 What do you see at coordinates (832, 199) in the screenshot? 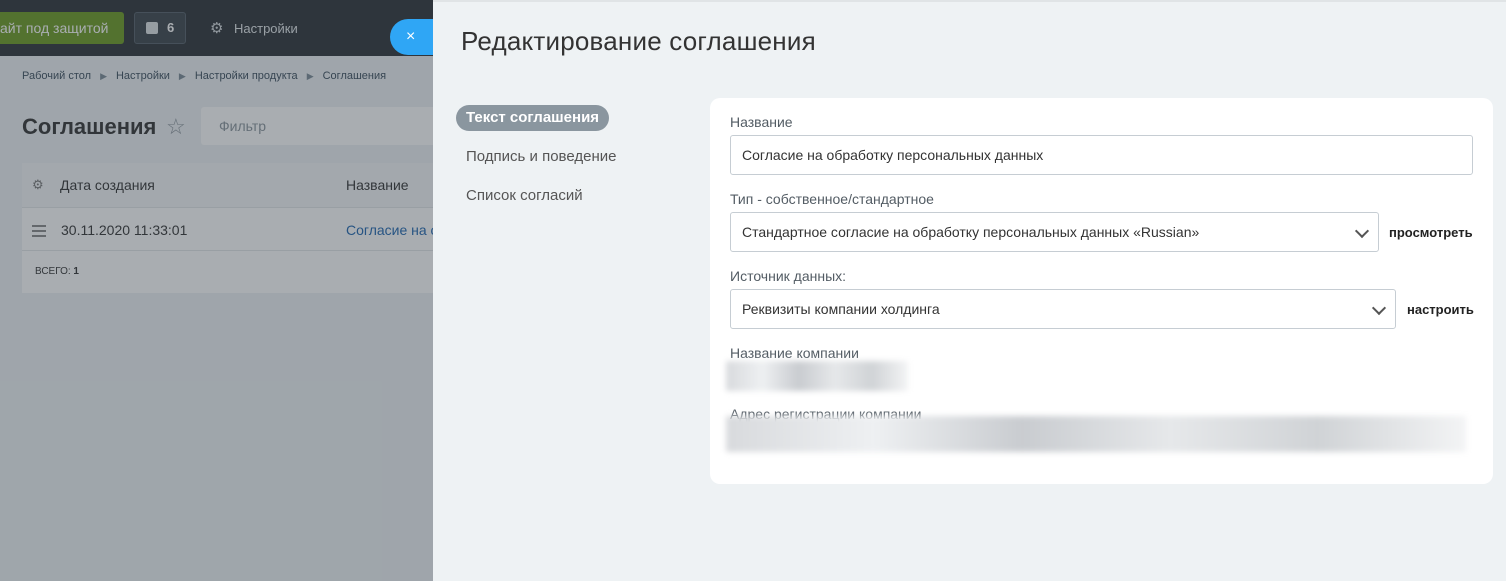
I see `type-label: Тип - собственное/стандартное` at bounding box center [832, 199].